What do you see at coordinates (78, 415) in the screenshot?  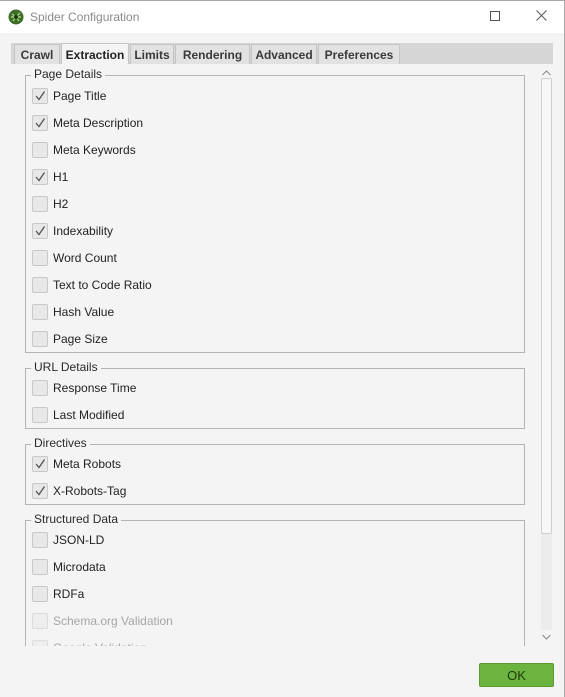 I see `checkbox-last-modified: Last Modified` at bounding box center [78, 415].